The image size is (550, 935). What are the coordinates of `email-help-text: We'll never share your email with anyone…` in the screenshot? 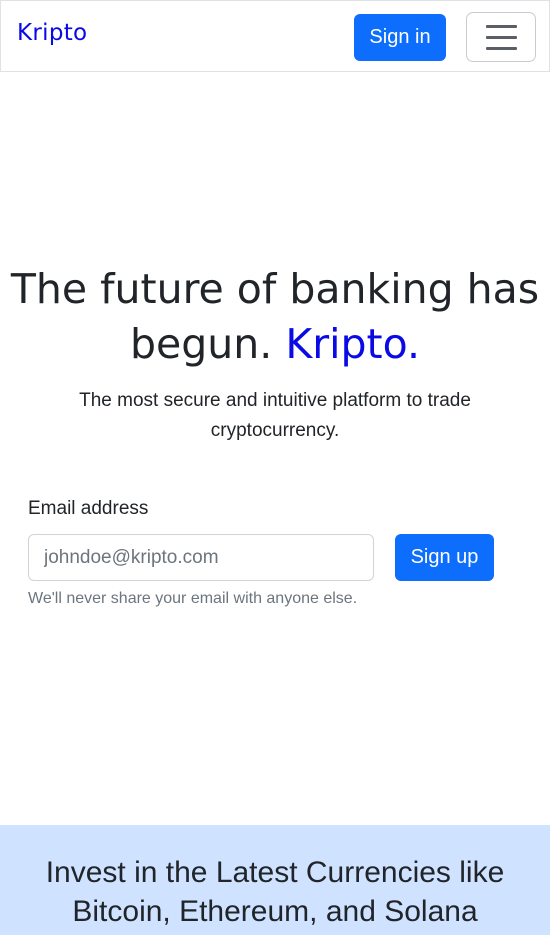 It's located at (193, 598).